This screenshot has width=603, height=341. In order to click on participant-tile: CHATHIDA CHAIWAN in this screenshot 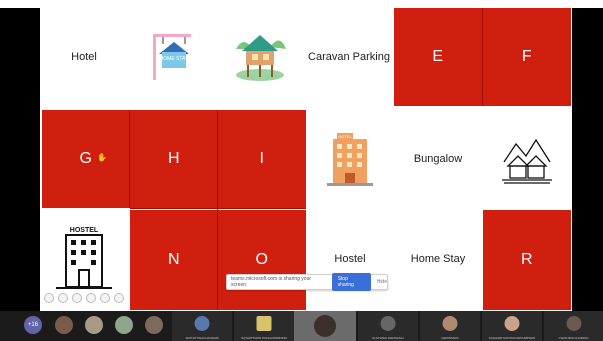, I will do `click(573, 326)`.